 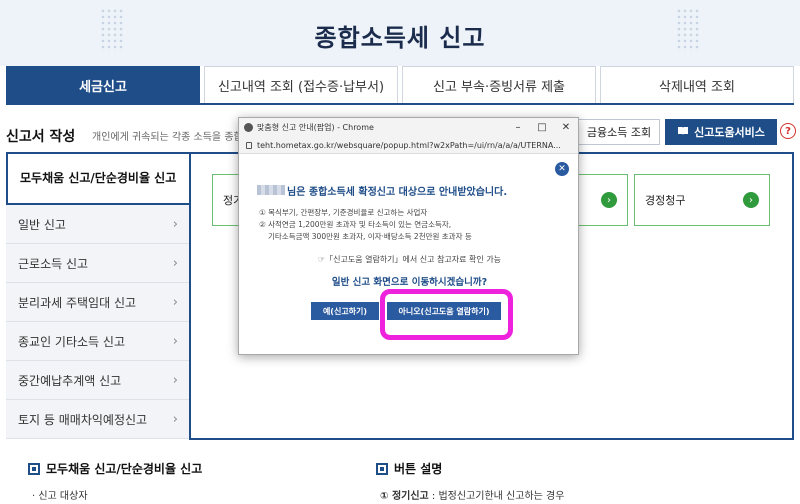 I want to click on window-close-icon: ✕, so click(x=566, y=127).